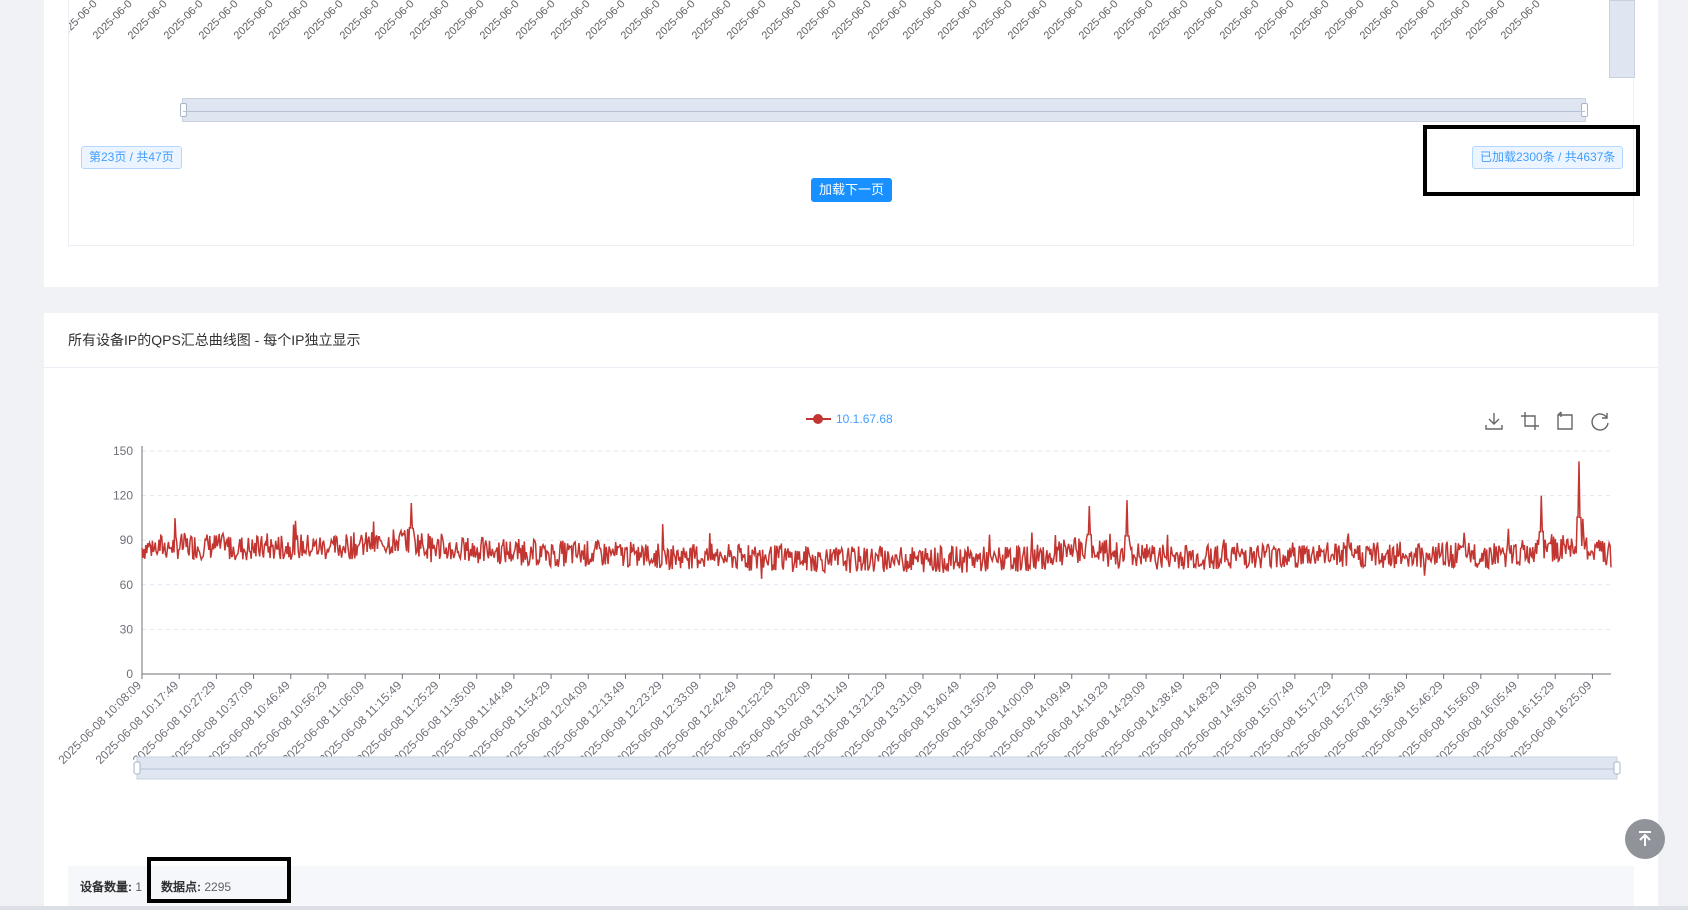 This screenshot has height=910, width=1688. I want to click on load-next-page-button: 加载下一页, so click(852, 190).